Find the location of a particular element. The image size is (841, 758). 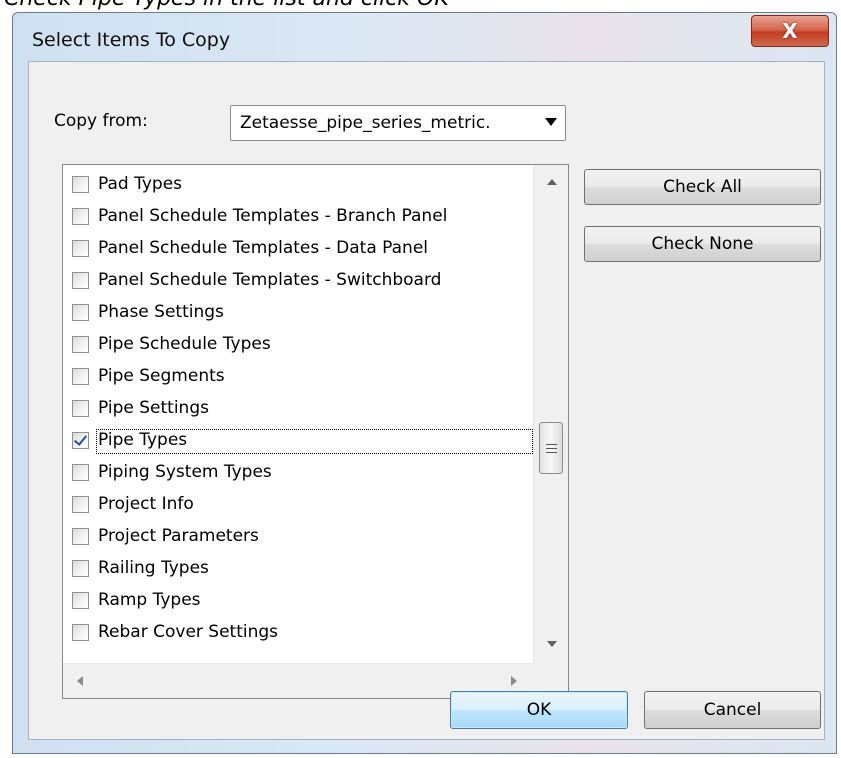

list-item-label: Ramp Types is located at coordinates (149, 600).